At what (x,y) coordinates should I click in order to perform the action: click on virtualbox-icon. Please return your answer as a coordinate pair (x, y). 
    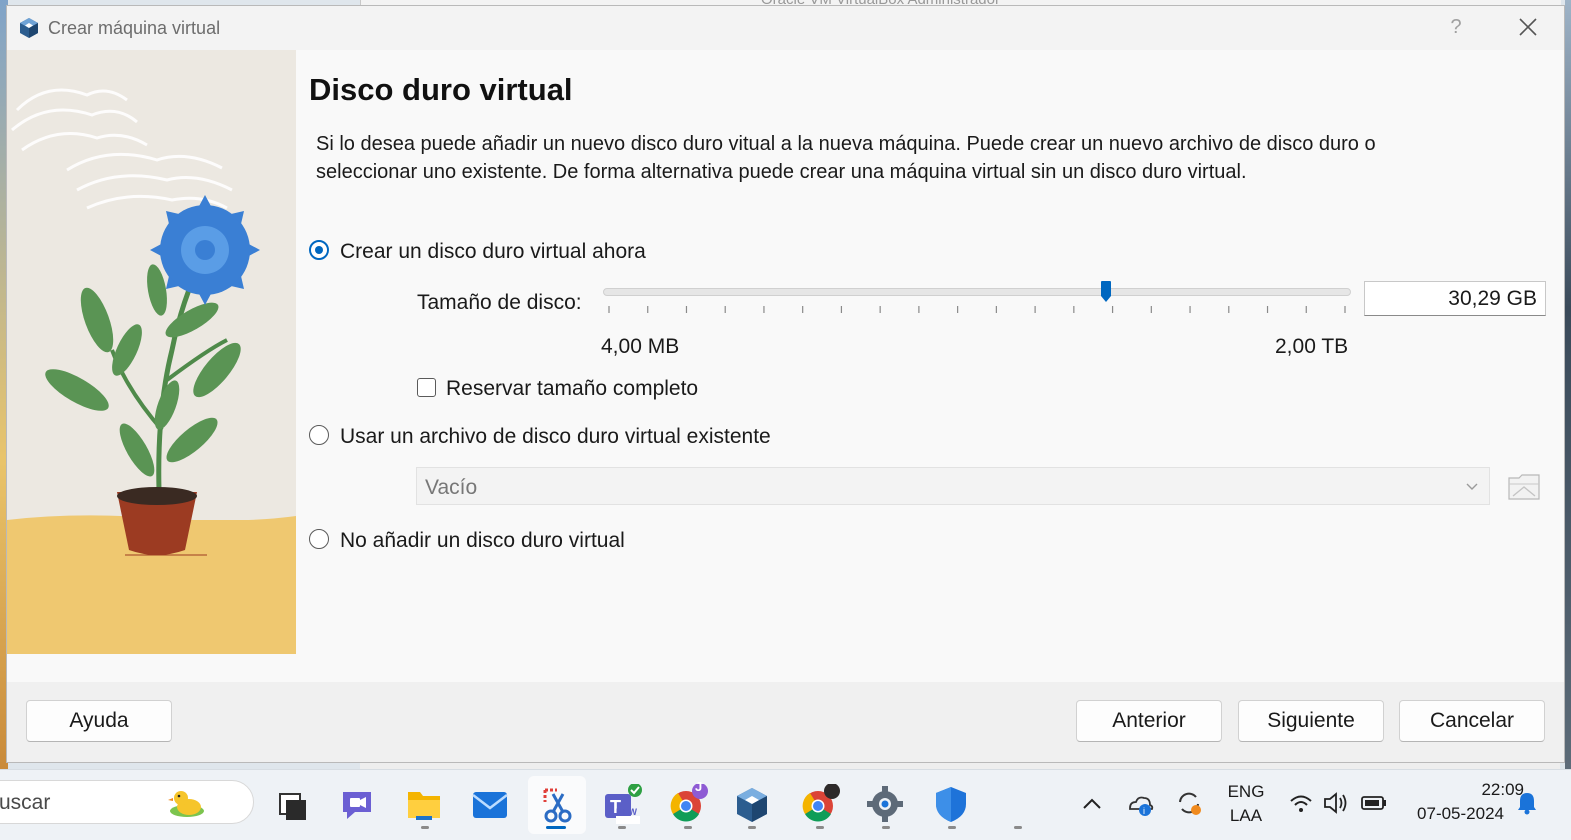
    Looking at the image, I should click on (752, 804).